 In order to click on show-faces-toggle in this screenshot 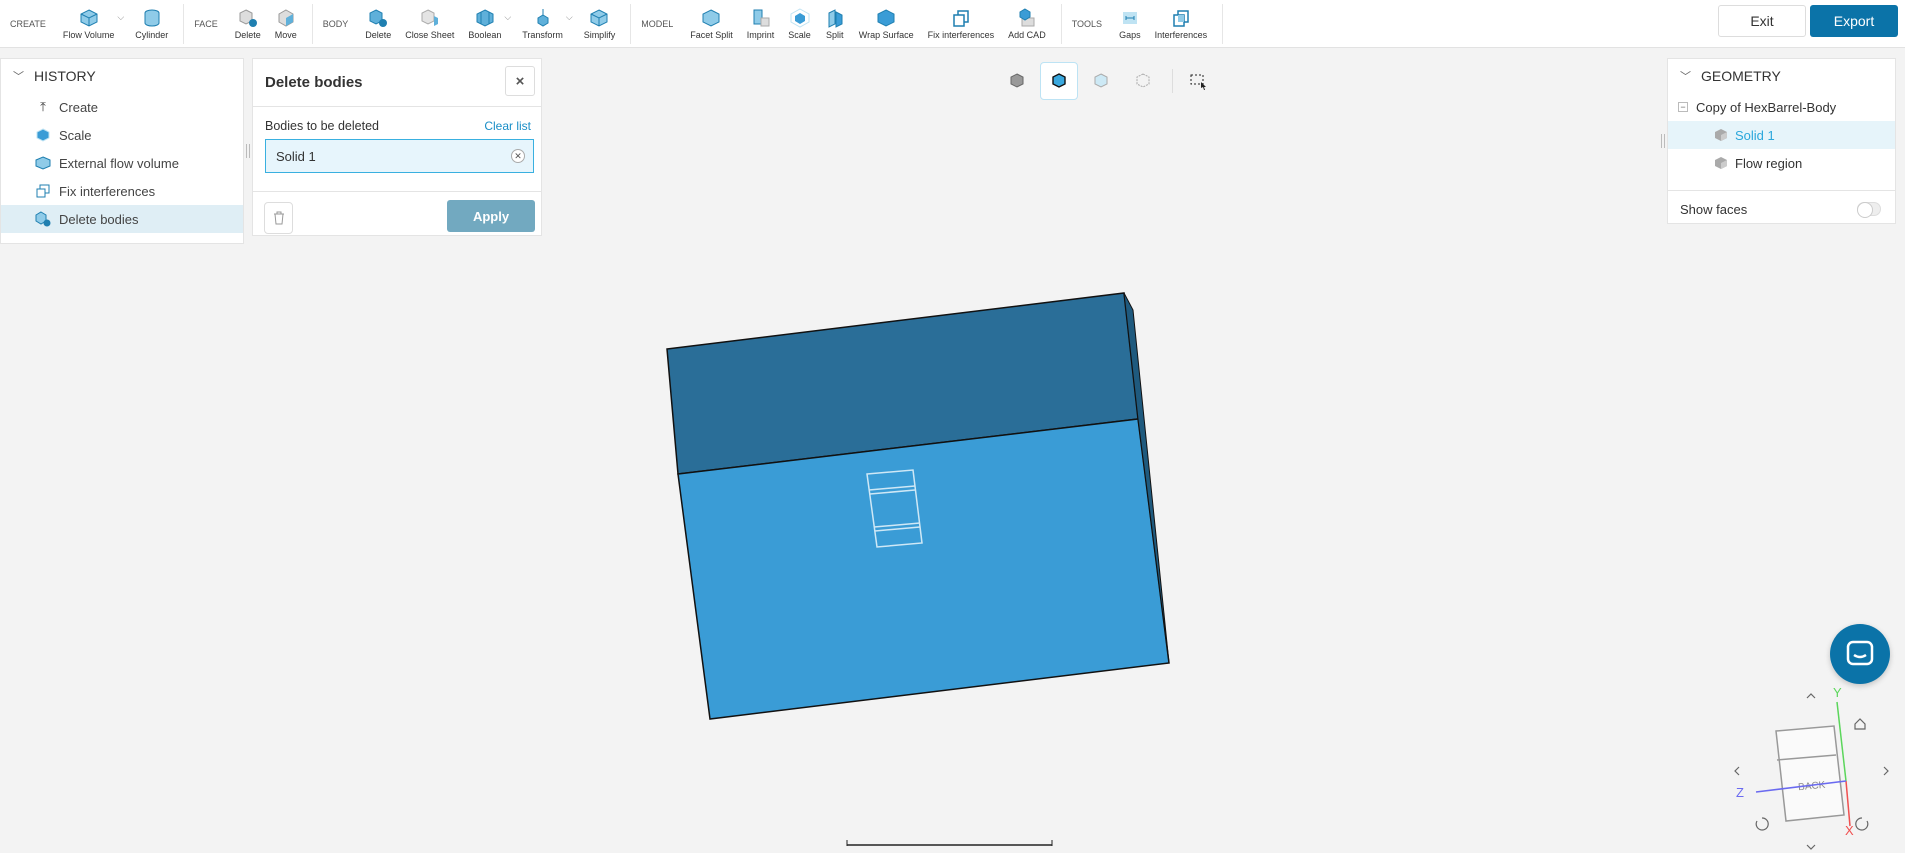, I will do `click(1869, 210)`.